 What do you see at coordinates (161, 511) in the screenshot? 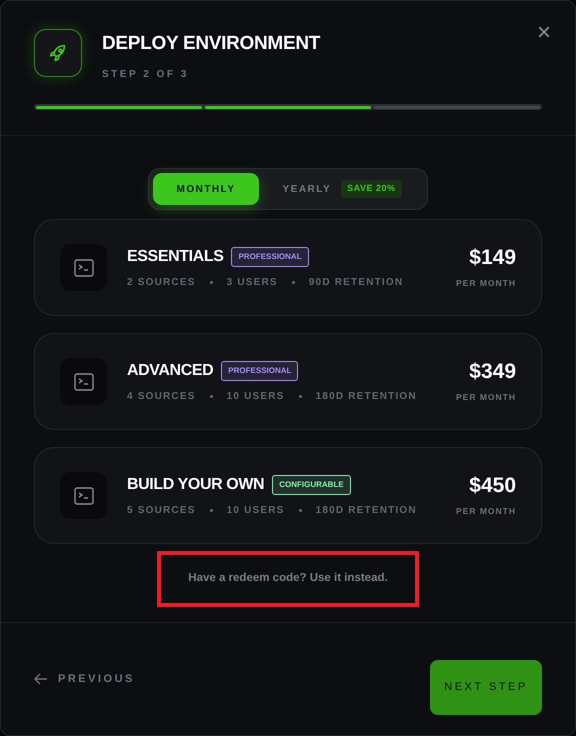
I see `plan-feature: 5 SOURCES` at bounding box center [161, 511].